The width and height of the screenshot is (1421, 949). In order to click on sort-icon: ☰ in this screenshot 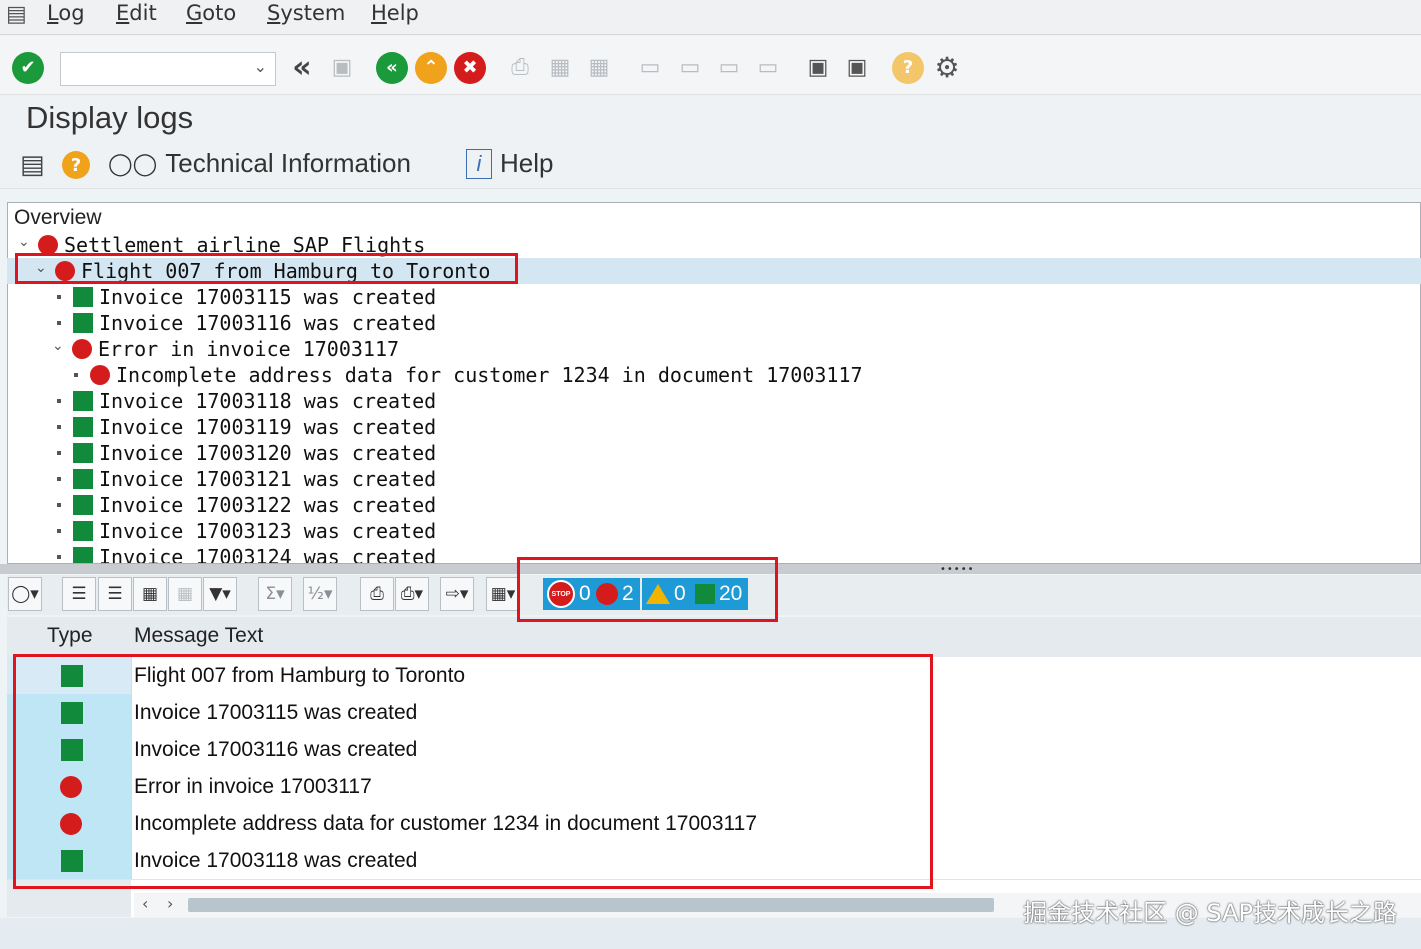, I will do `click(115, 594)`.